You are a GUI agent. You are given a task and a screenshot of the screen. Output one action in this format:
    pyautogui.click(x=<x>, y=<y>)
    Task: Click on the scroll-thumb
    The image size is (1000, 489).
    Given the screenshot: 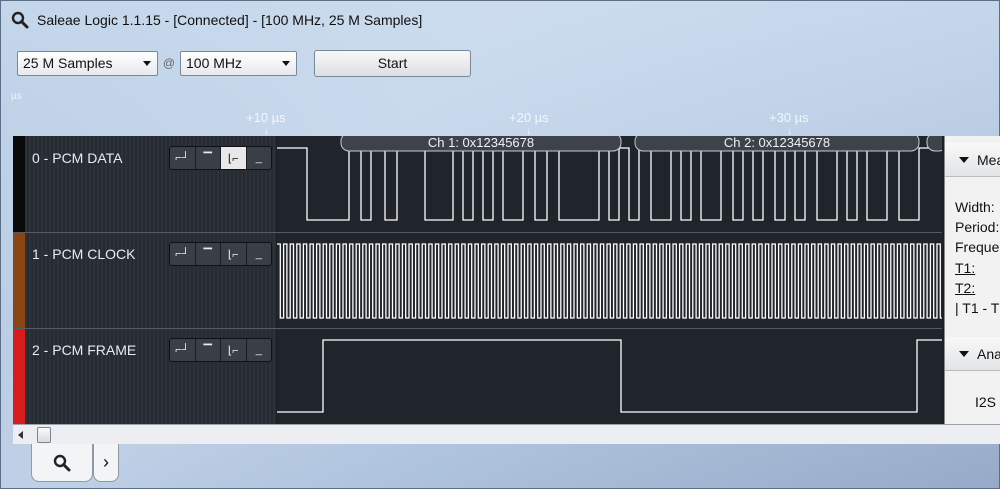 What is the action you would take?
    pyautogui.click(x=44, y=435)
    